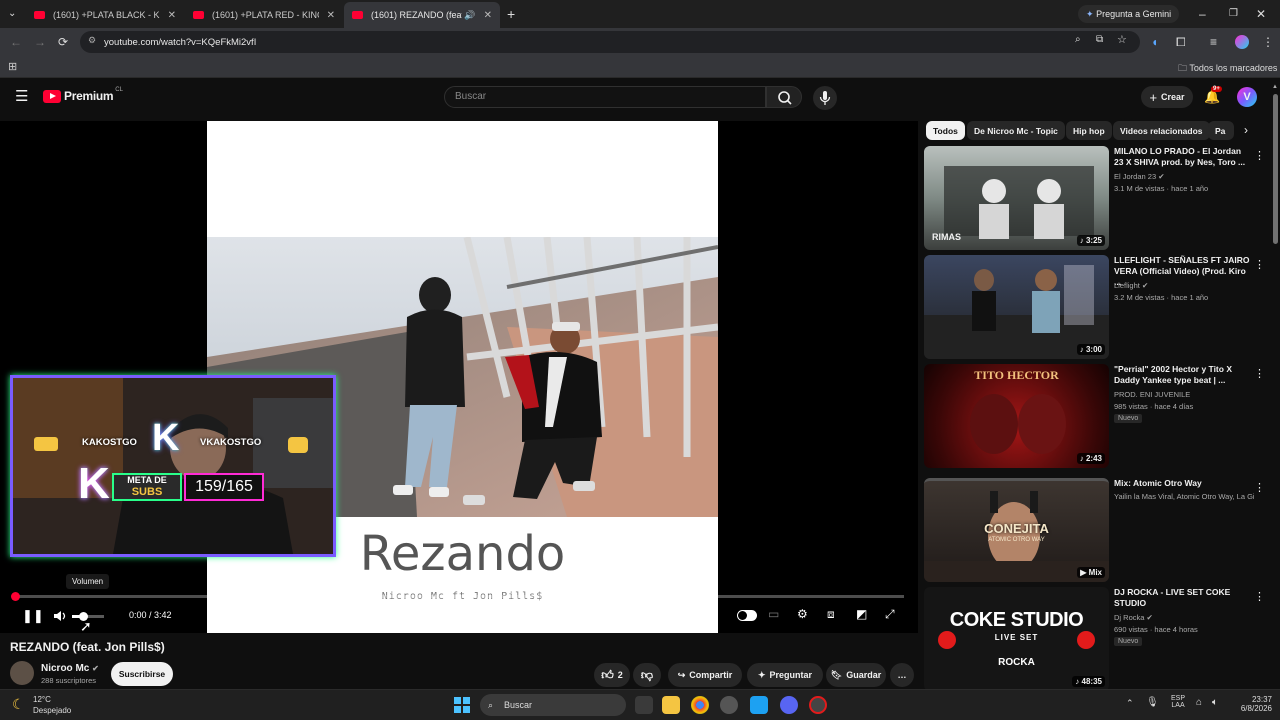  I want to click on rec-channel-name: El Jordan 23, so click(1135, 176).